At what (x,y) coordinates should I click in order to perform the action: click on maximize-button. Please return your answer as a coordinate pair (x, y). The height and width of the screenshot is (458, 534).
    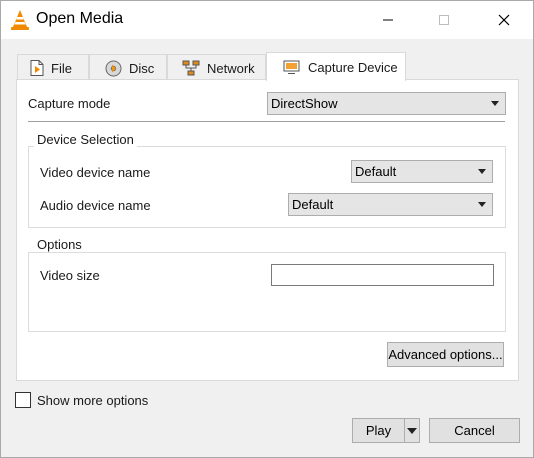
    Looking at the image, I should click on (444, 20).